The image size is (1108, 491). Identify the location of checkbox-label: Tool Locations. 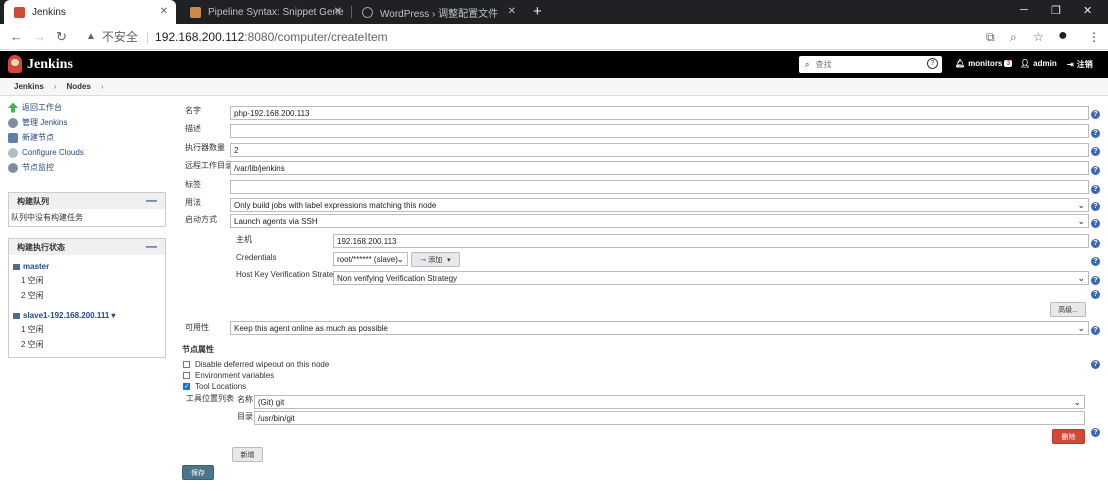
(221, 386).